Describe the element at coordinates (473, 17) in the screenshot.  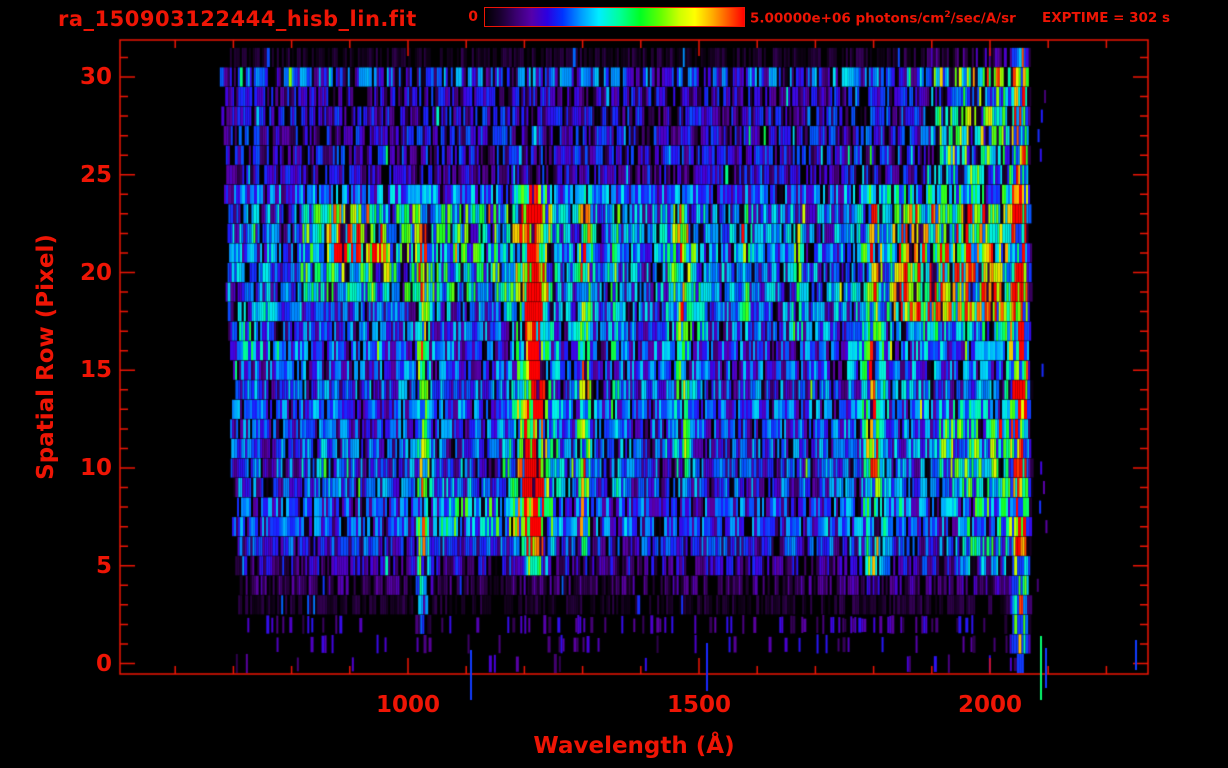
I see `colorbar-min-label: 0` at that location.